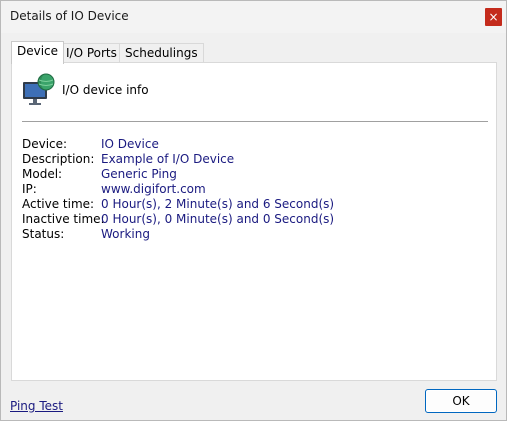 Image resolution: width=507 pixels, height=421 pixels. I want to click on info-label: Description:, so click(58, 159).